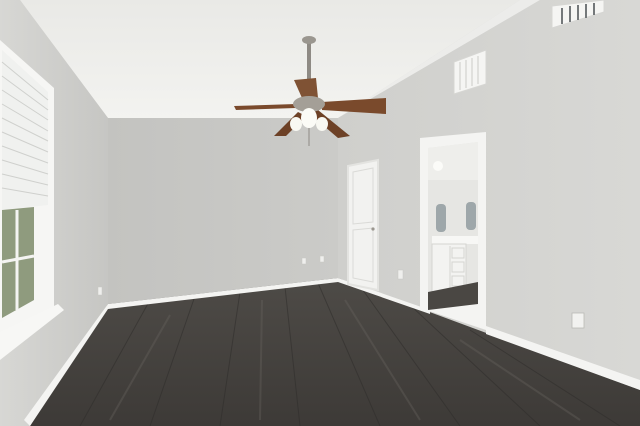  I want to click on bathroom-mirror-right, so click(471, 216).